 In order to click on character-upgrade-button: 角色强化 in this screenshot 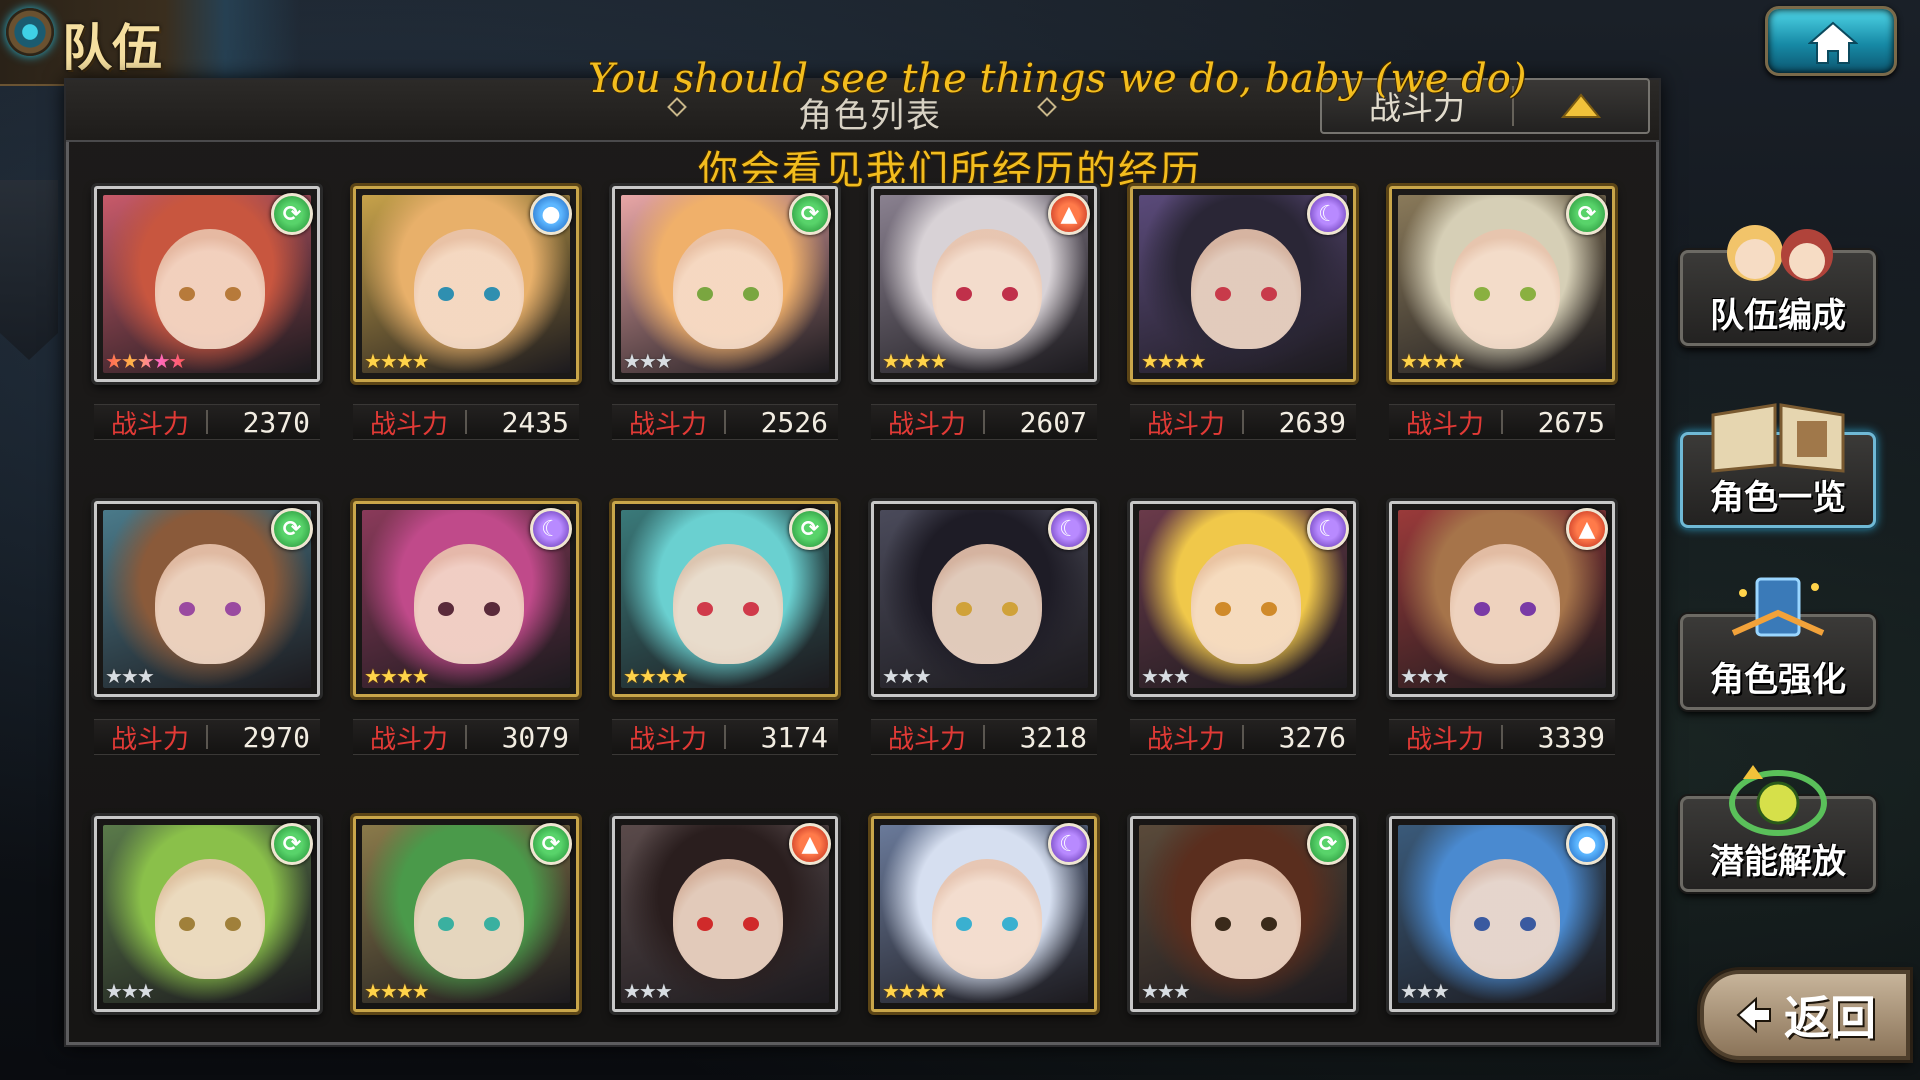, I will do `click(1778, 643)`.